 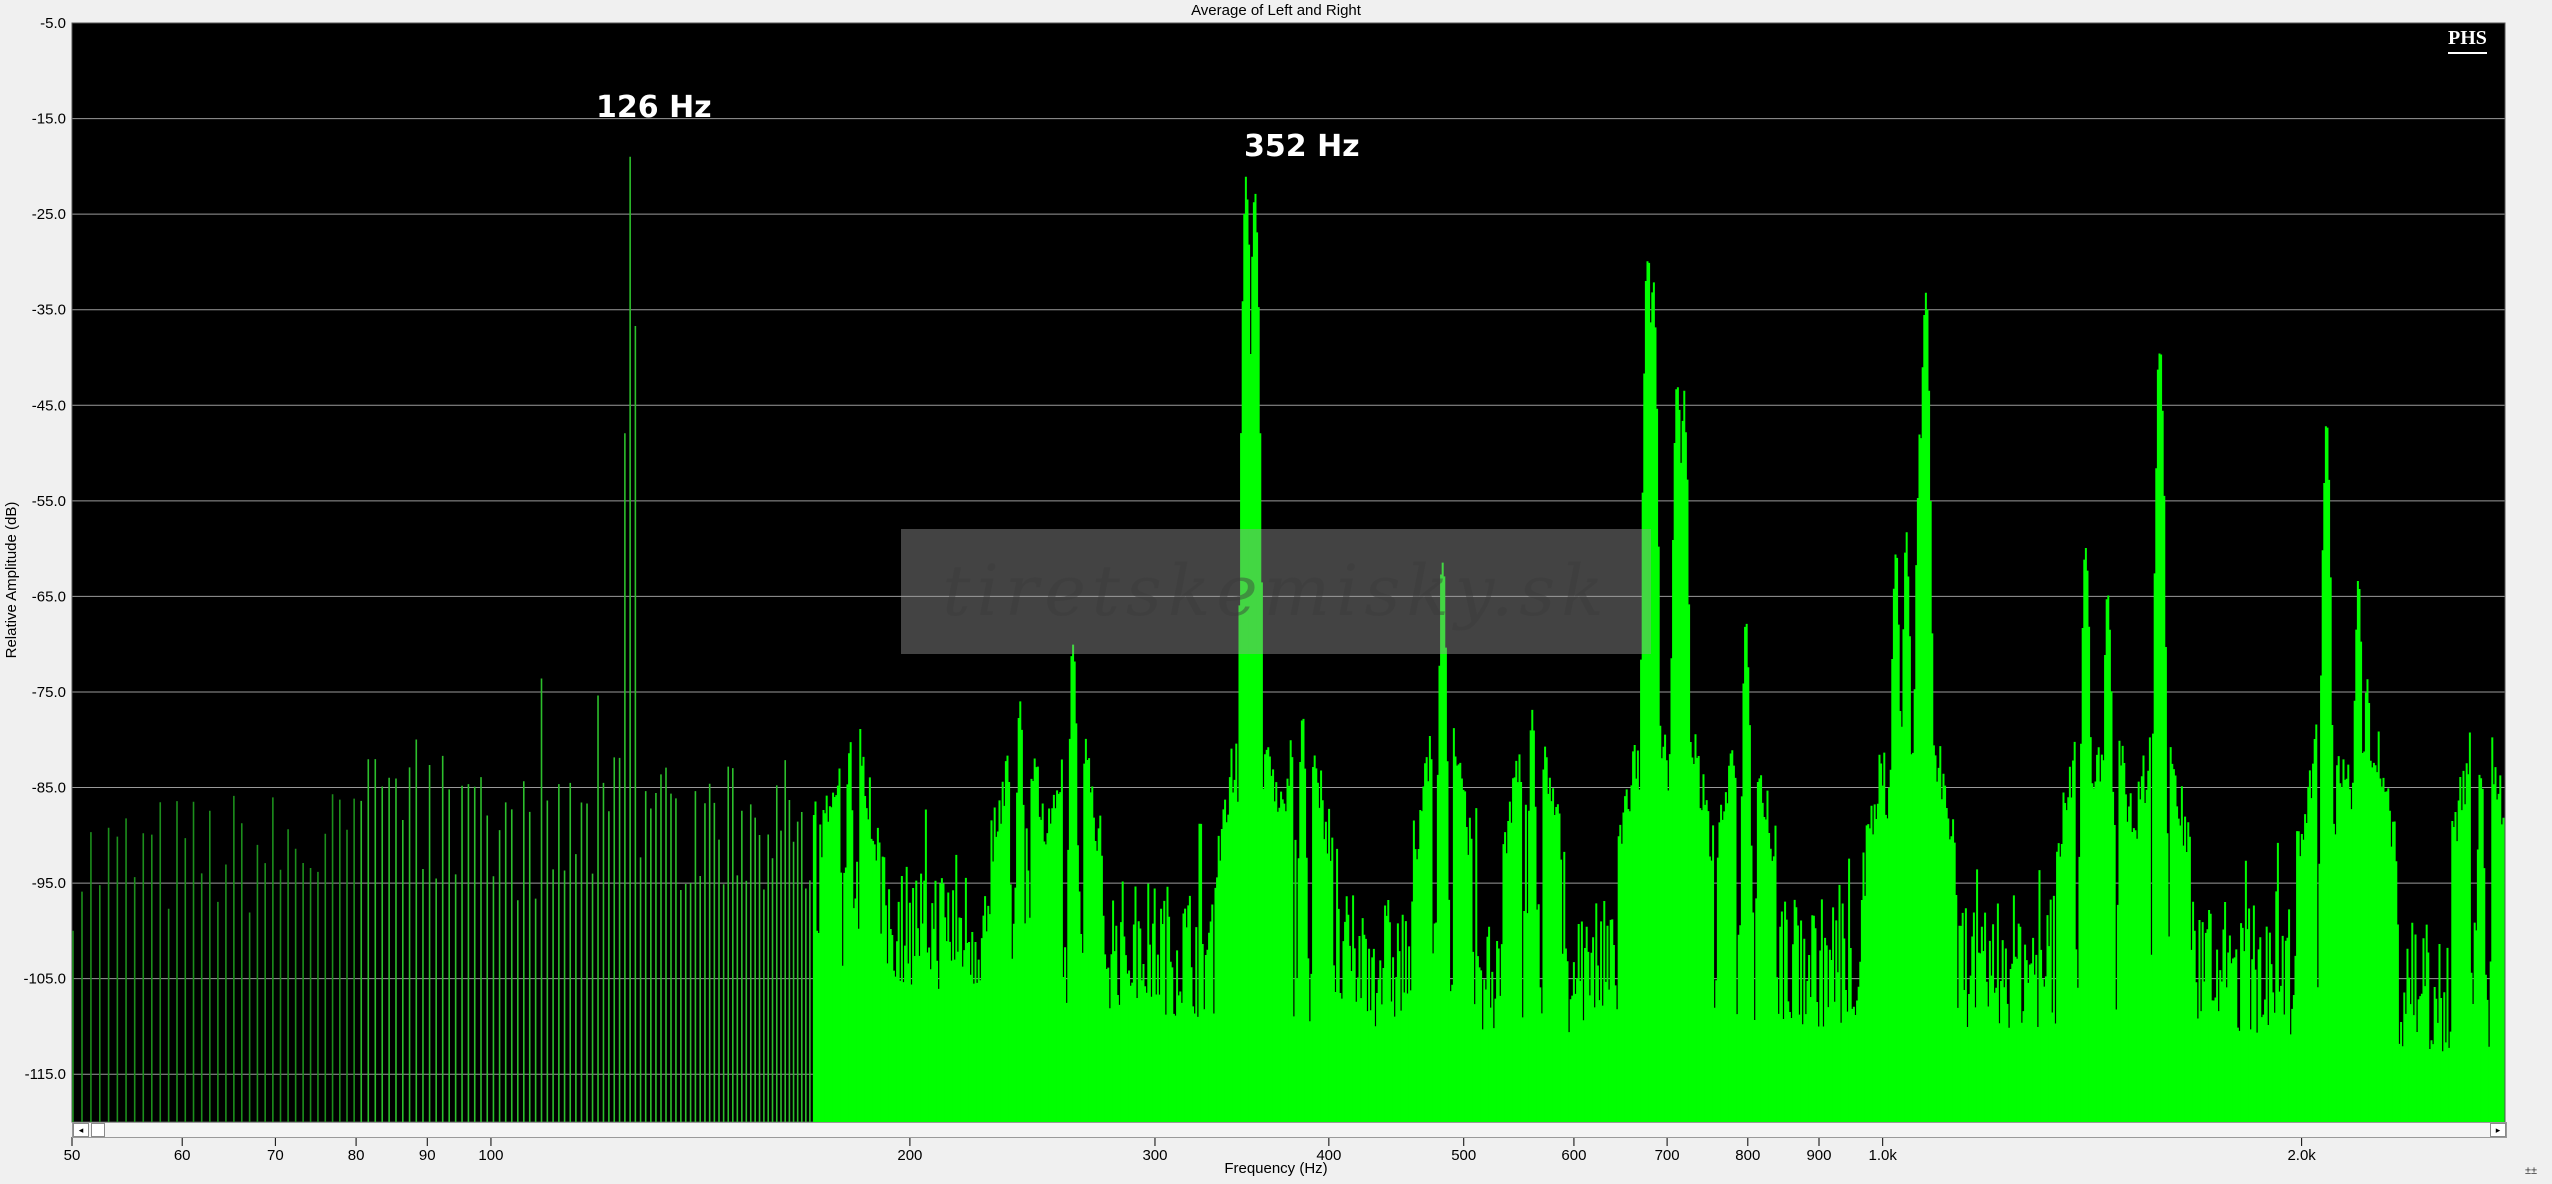 I want to click on x-tick-label: 400, so click(x=1328, y=1155).